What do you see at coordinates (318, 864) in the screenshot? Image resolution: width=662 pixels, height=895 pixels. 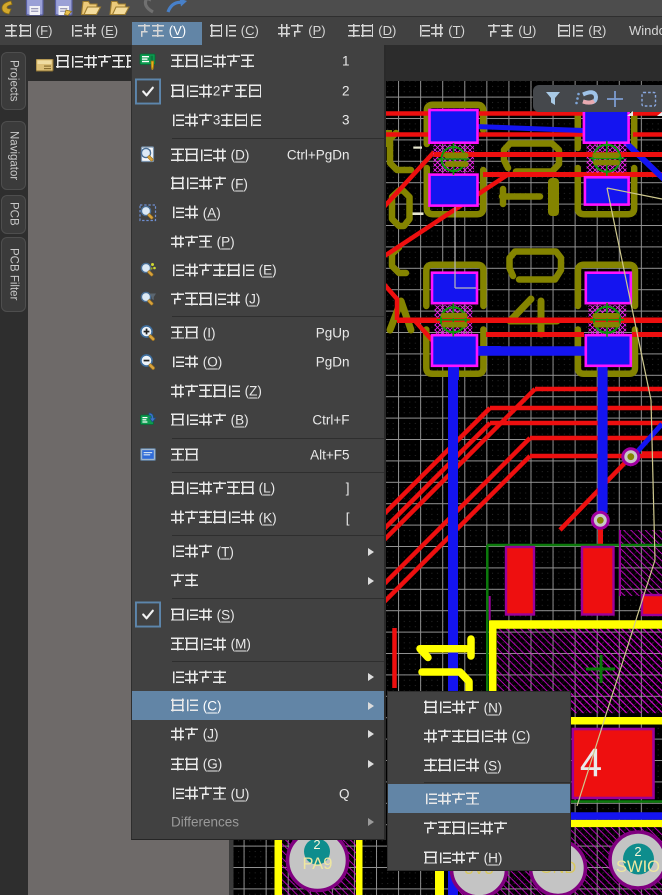 I see `svg-text: PA9` at bounding box center [318, 864].